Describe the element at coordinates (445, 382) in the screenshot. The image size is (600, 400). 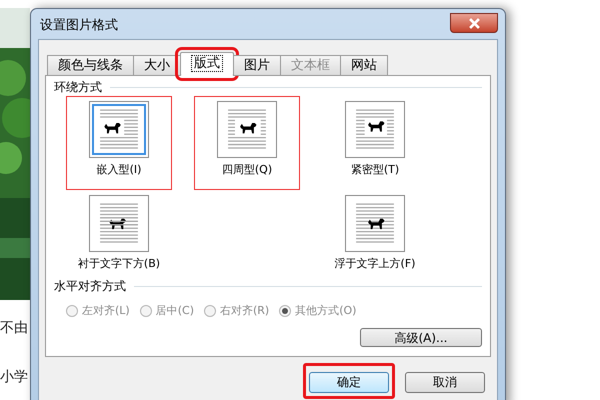
I see `dialog-button: 取消` at that location.